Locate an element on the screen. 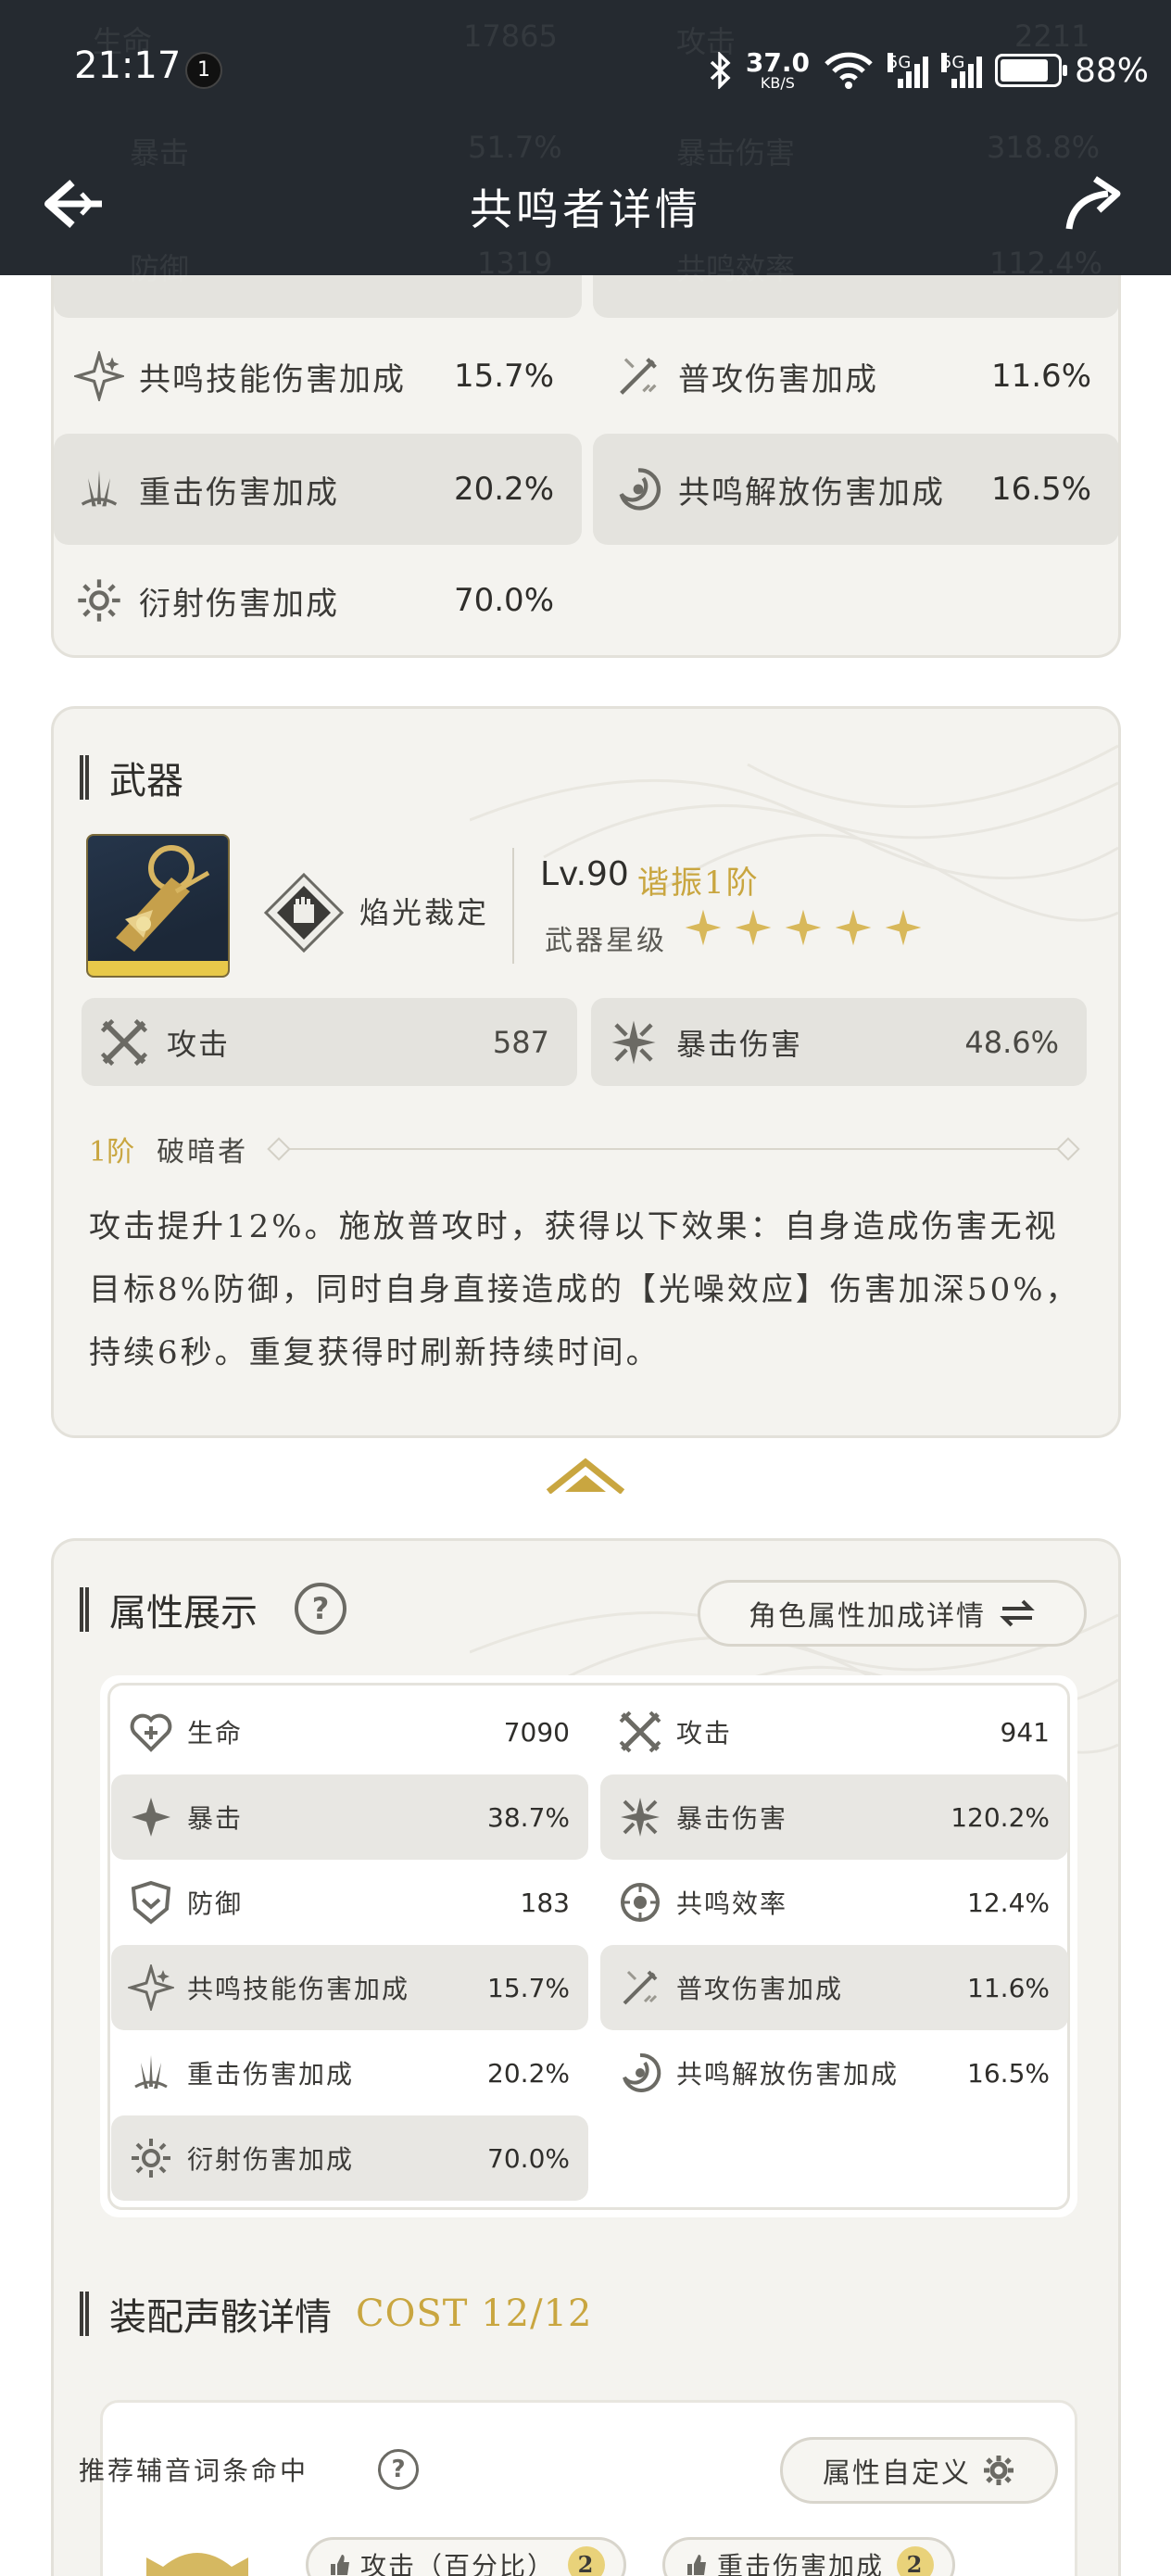 Image resolution: width=1171 pixels, height=2576 pixels. weapon-image is located at coordinates (158, 906).